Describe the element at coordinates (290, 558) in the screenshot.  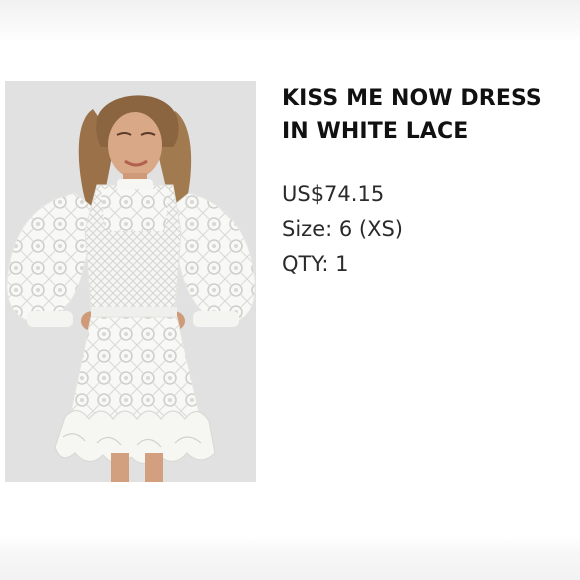
I see `bottom-fade` at that location.